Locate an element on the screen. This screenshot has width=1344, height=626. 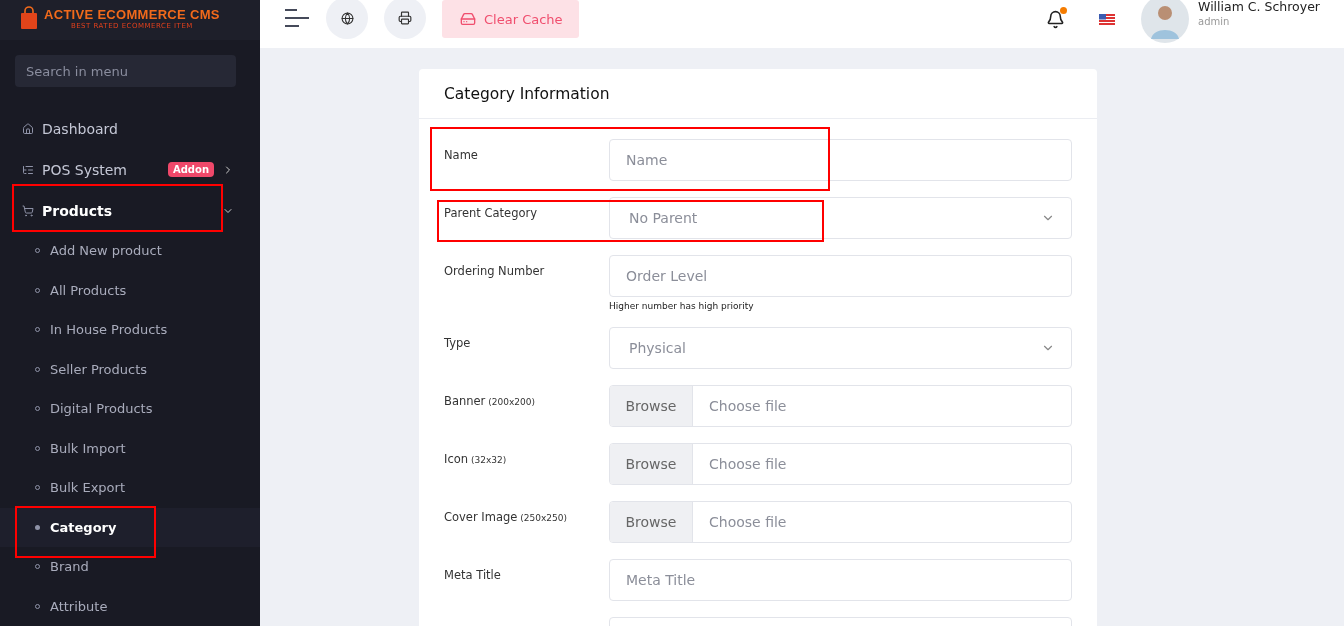
menu-item: Products is located at coordinates (130, 210).